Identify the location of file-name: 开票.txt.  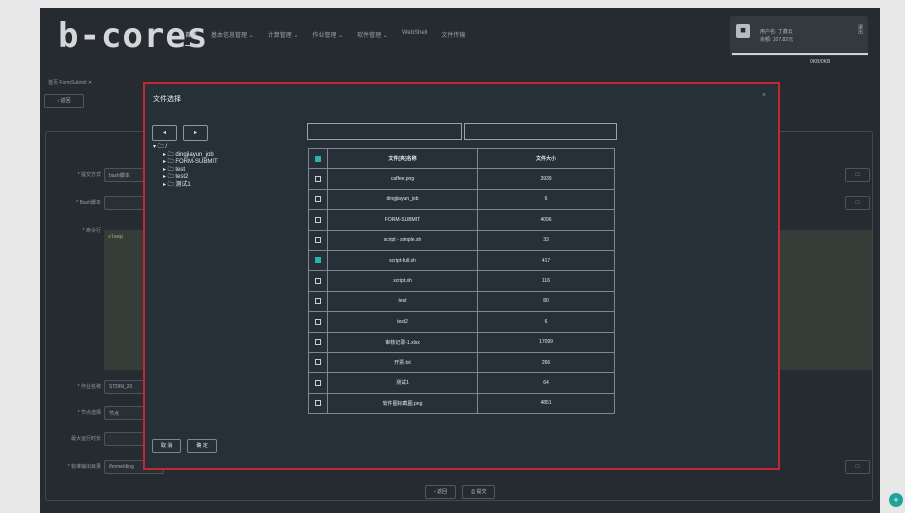
(402, 362).